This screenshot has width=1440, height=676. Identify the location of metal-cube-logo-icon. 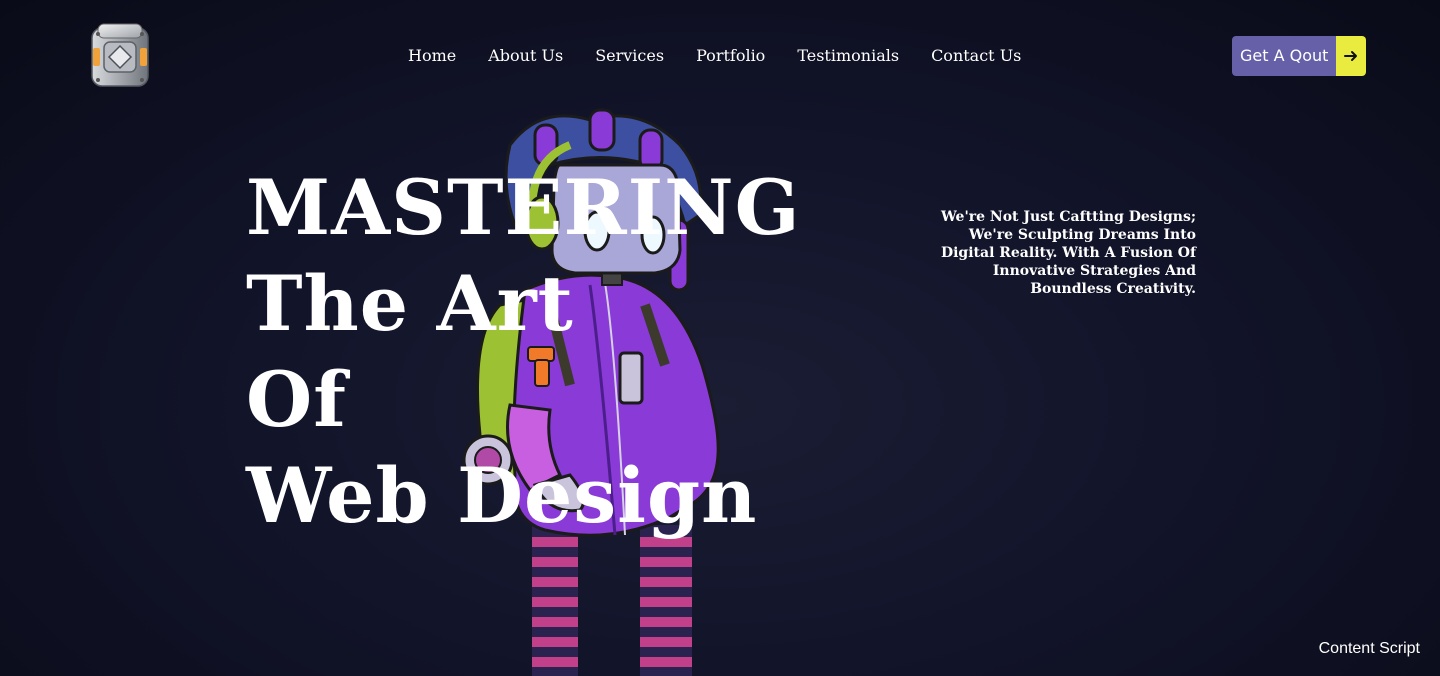
(120, 55).